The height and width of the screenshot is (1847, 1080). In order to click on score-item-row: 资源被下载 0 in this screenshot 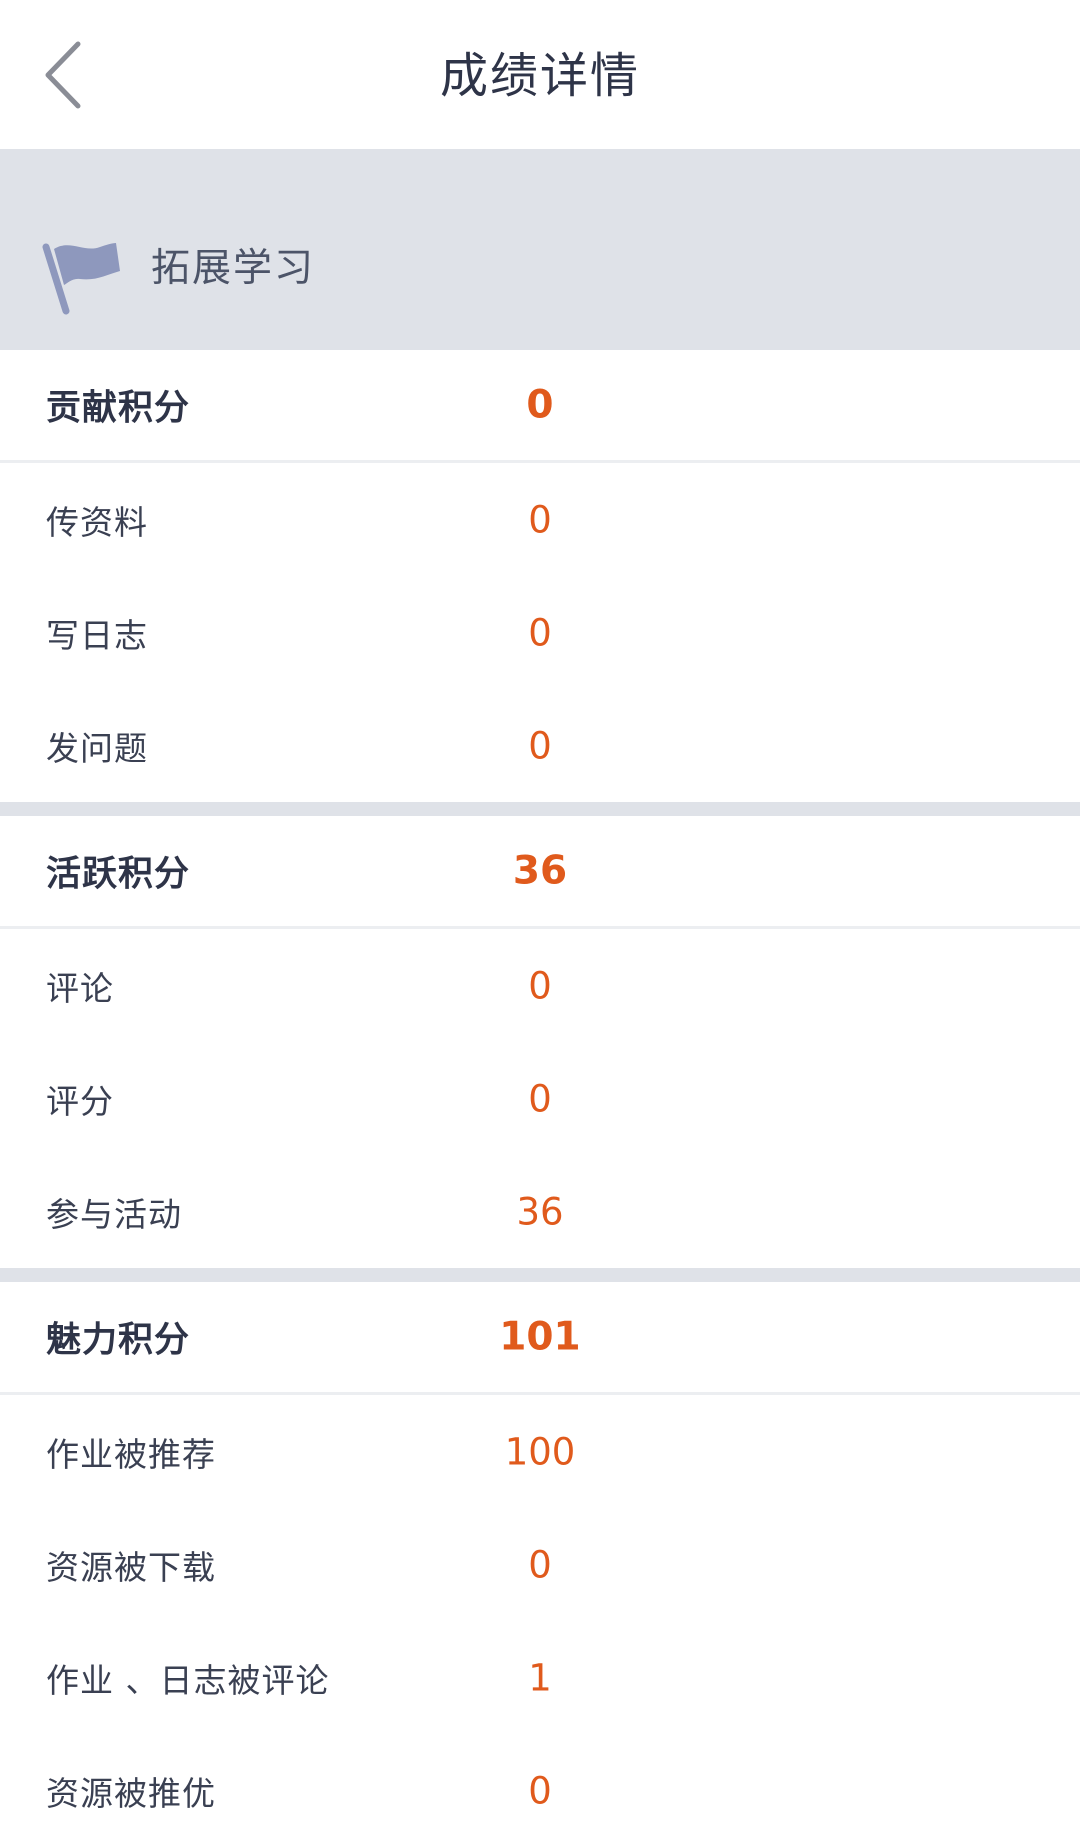, I will do `click(540, 1564)`.